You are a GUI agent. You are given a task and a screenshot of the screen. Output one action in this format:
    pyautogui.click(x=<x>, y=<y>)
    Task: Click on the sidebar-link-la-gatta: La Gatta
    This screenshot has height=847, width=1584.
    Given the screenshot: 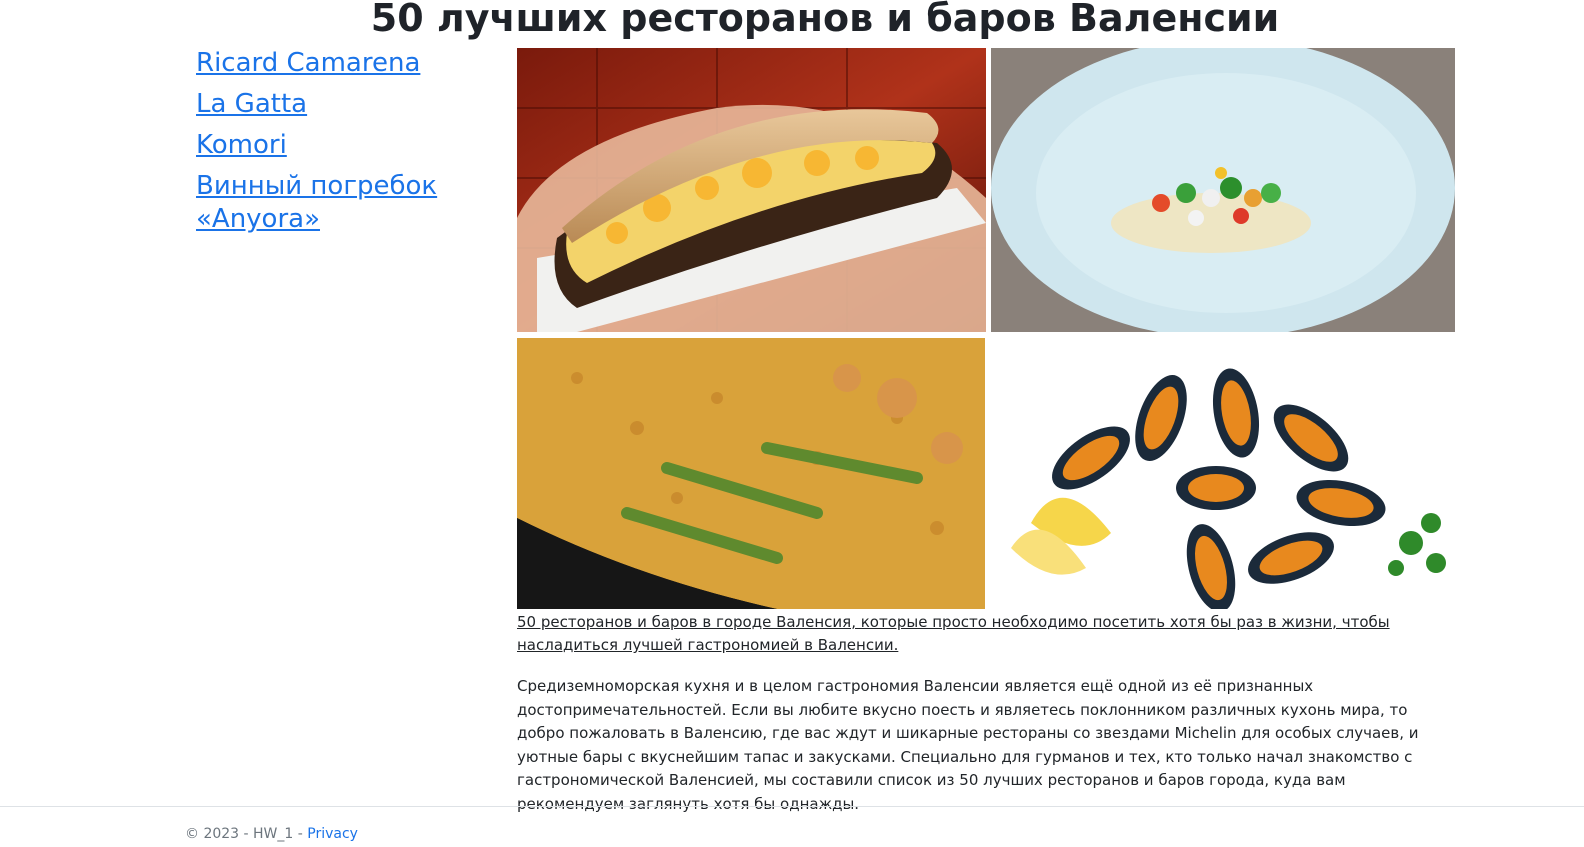 What is the action you would take?
    pyautogui.click(x=346, y=104)
    